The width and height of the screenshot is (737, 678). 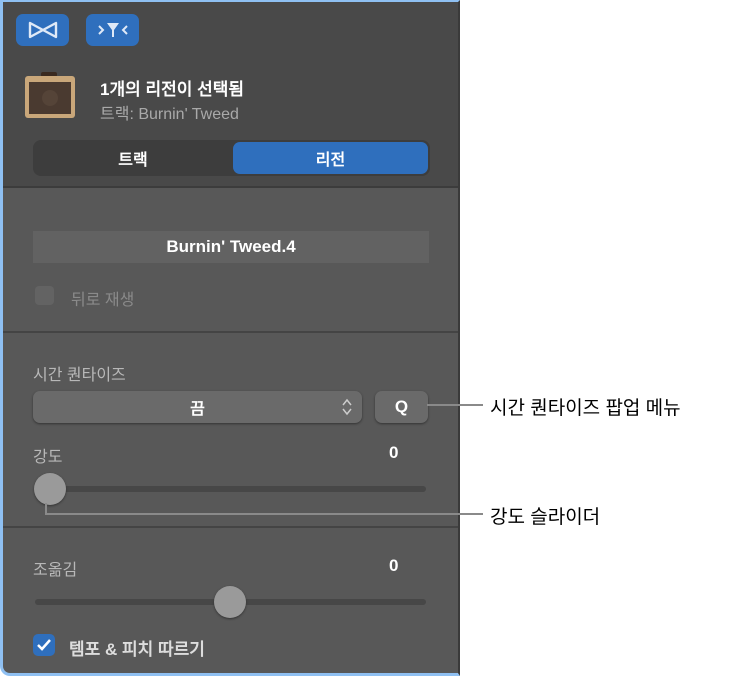 I want to click on quantize-q-button: Q, so click(x=401, y=407).